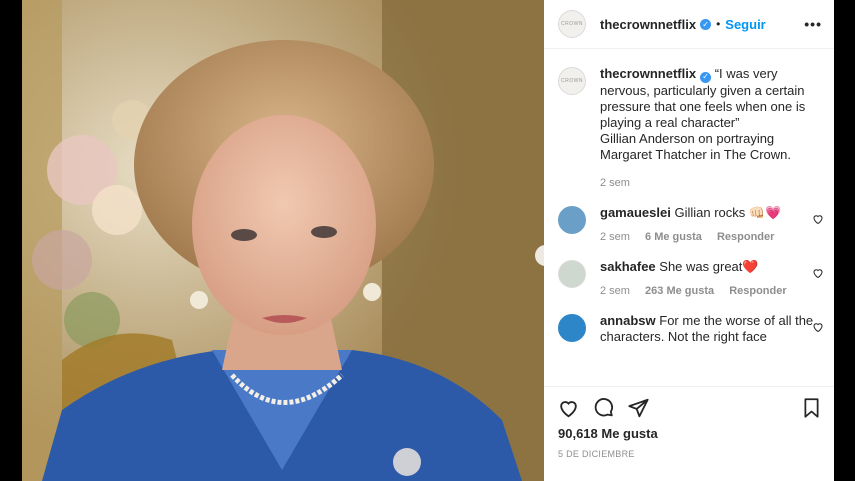  What do you see at coordinates (728, 212) in the screenshot?
I see `comment-text: Gillian rocks 👊🏻💗` at bounding box center [728, 212].